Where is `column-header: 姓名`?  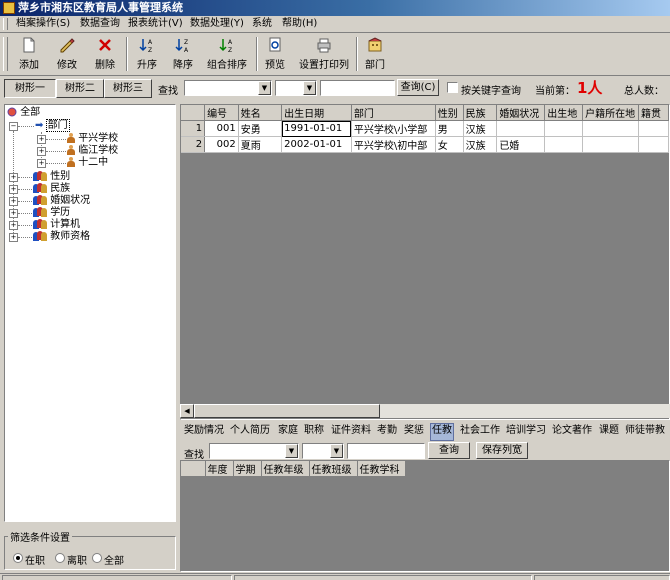
column-header: 姓名 is located at coordinates (260, 113).